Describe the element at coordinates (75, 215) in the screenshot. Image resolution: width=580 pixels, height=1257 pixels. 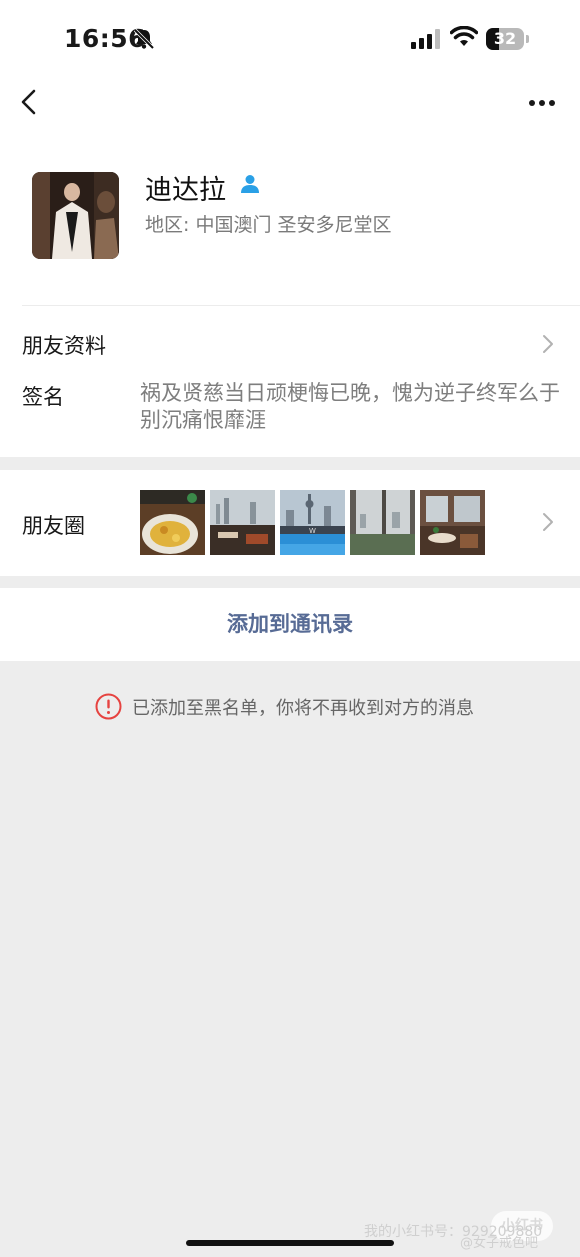
I see `avatar` at that location.